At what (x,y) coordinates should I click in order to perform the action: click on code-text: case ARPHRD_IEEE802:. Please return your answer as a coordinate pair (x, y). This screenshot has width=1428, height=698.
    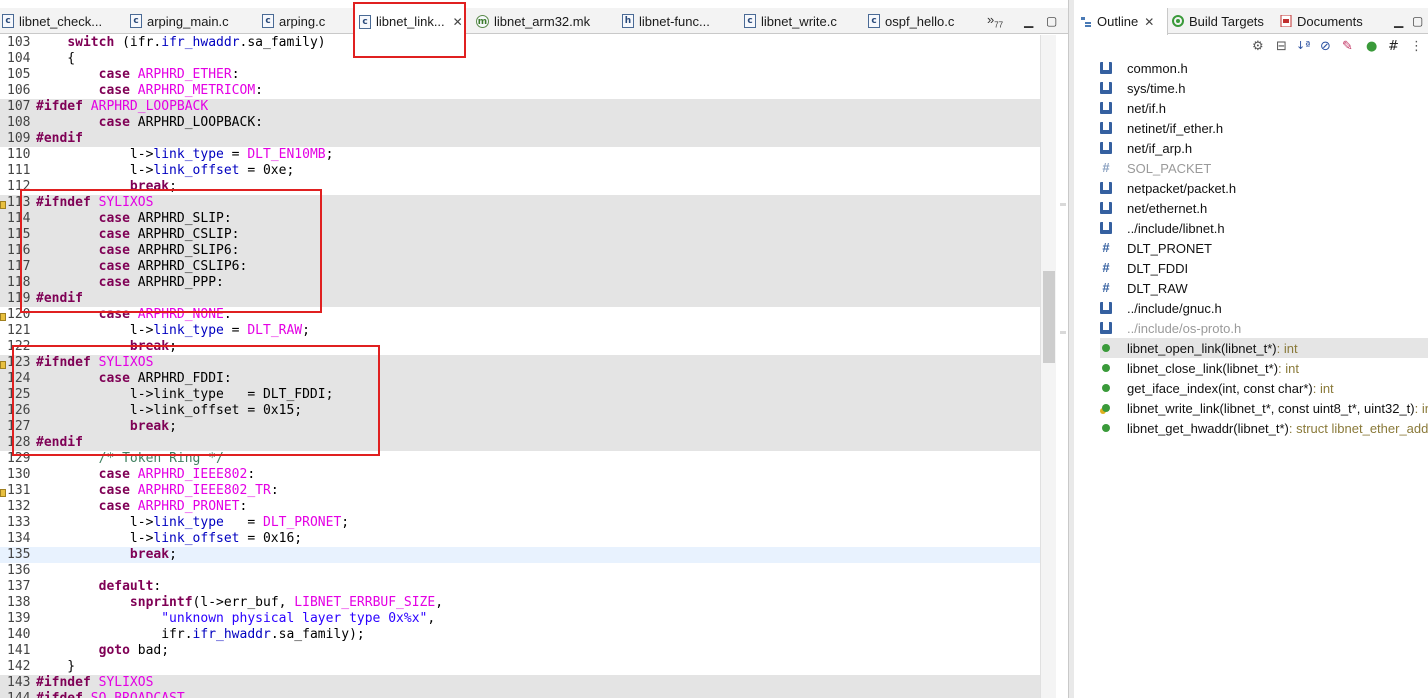
    Looking at the image, I should click on (146, 475).